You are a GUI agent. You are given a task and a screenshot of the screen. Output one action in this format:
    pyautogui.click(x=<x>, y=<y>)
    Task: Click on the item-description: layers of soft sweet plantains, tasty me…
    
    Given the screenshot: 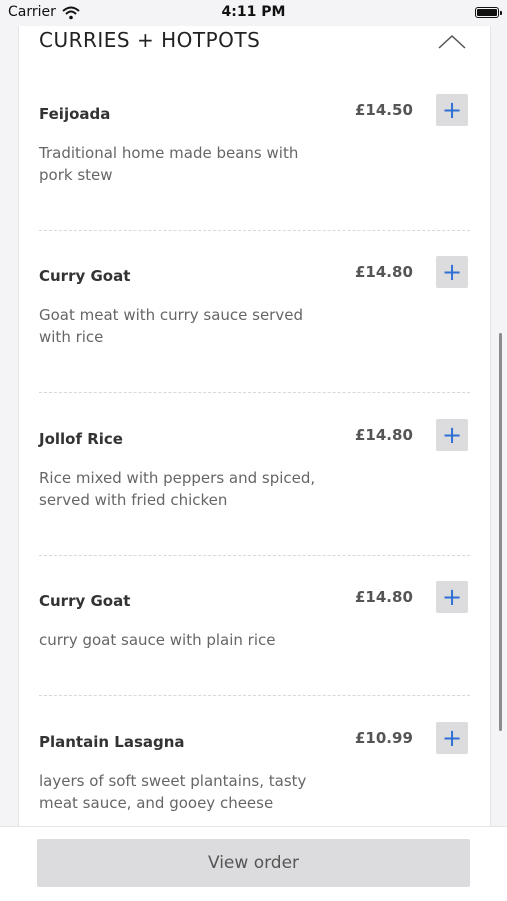 What is the action you would take?
    pyautogui.click(x=173, y=792)
    